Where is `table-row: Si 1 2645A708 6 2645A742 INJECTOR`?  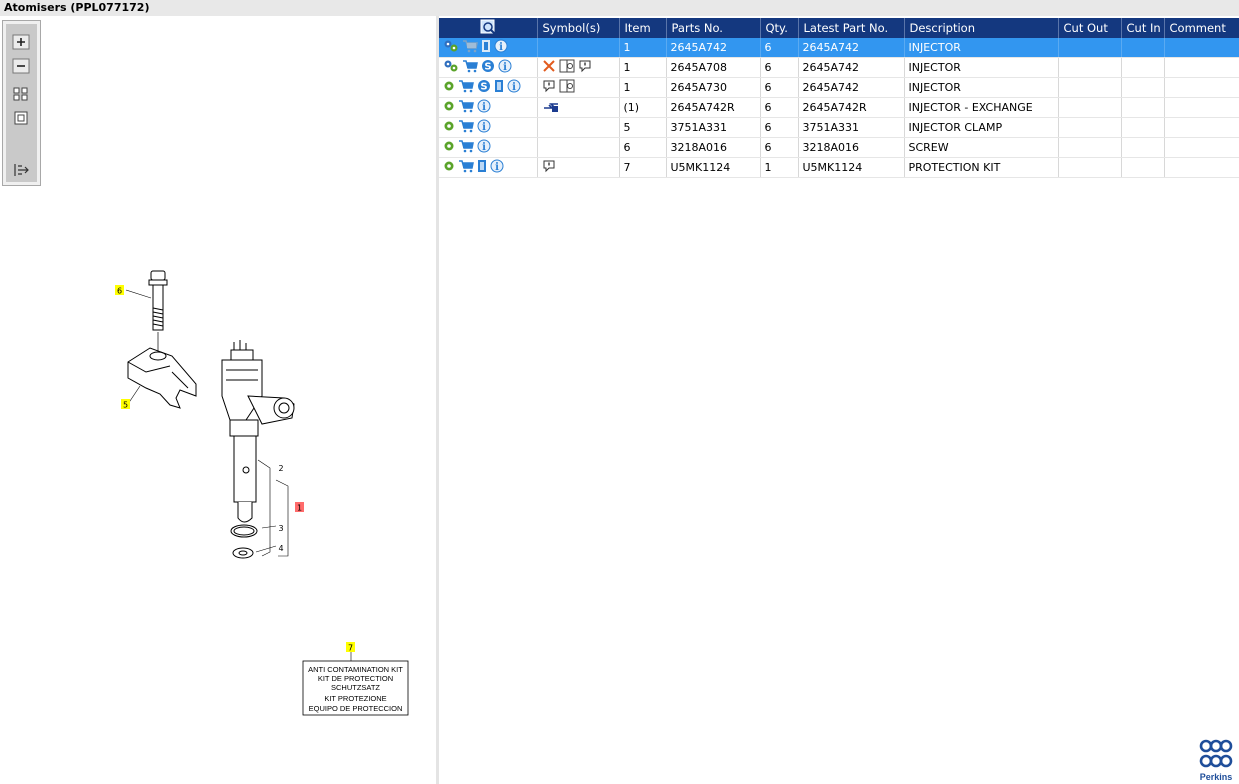
table-row: Si 1 2645A708 6 2645A742 INJECTOR is located at coordinates (839, 67).